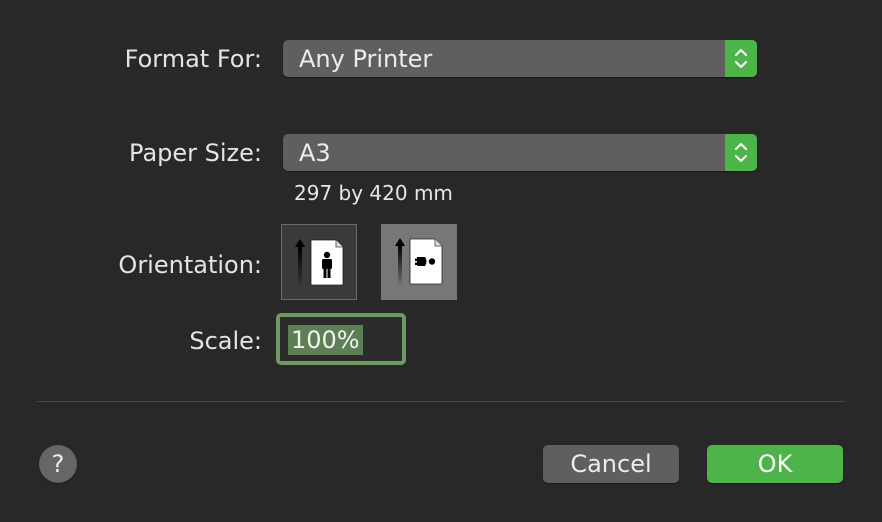  I want to click on format-for-stepper, so click(741, 58).